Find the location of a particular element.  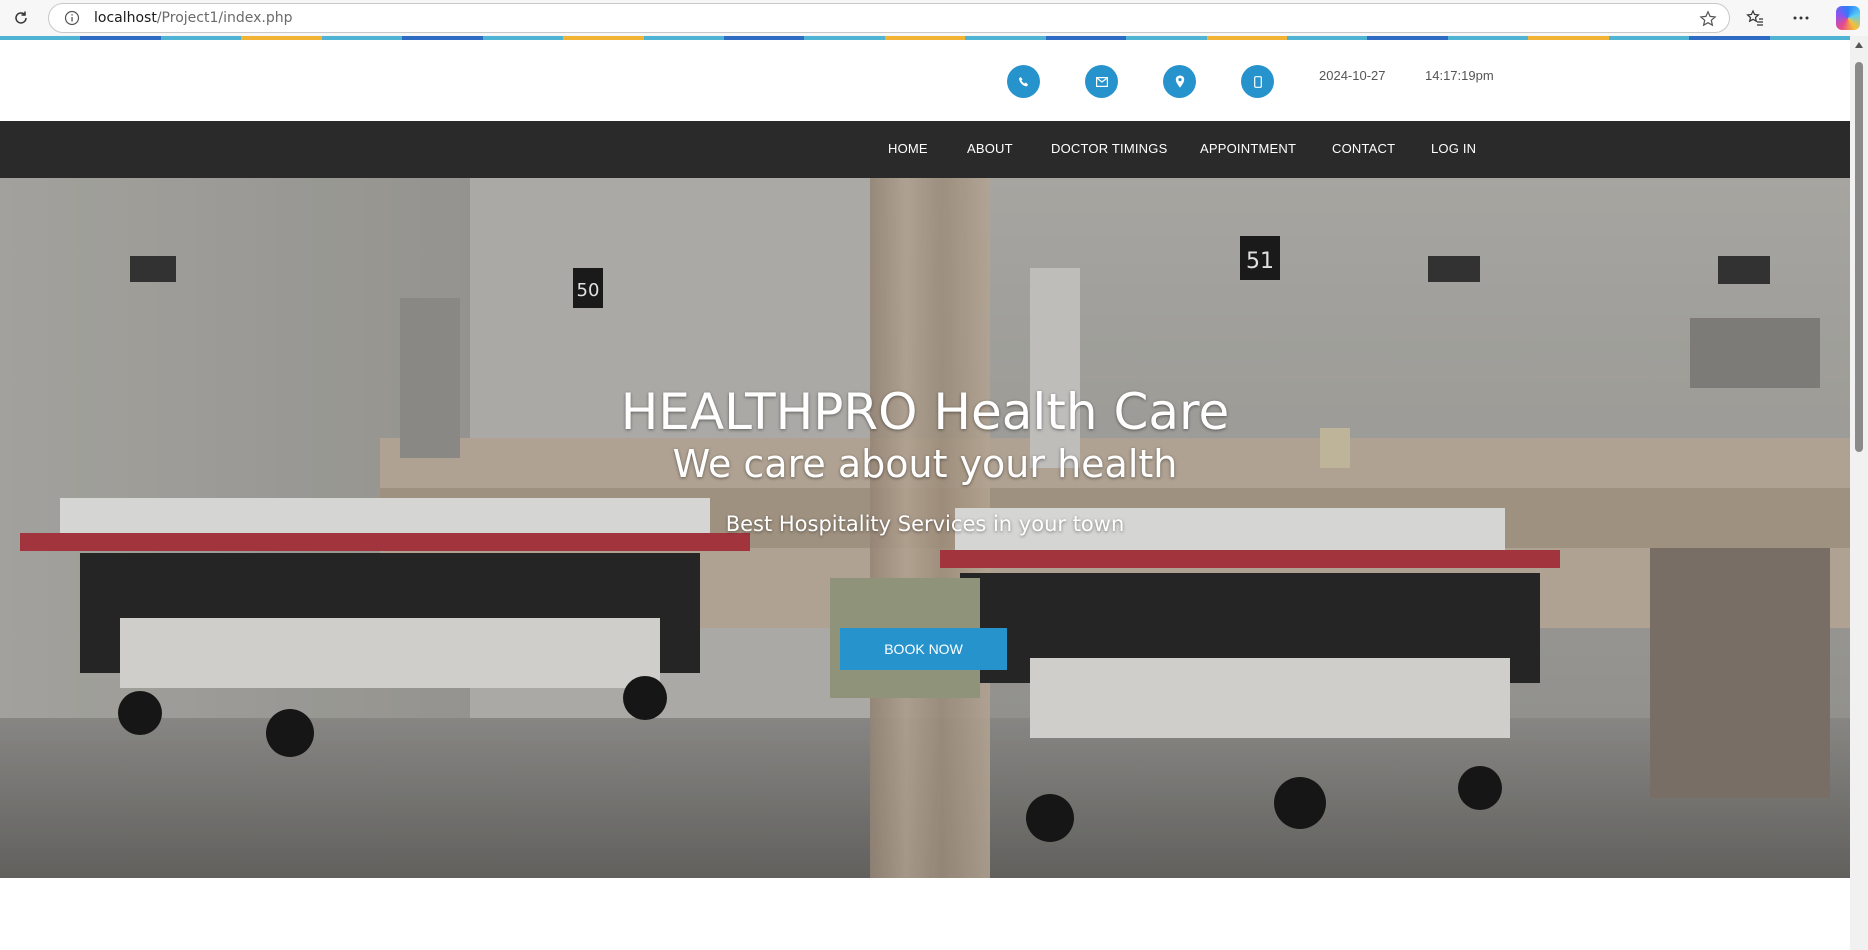

hero-subtitle: We care about your health is located at coordinates (925, 464).